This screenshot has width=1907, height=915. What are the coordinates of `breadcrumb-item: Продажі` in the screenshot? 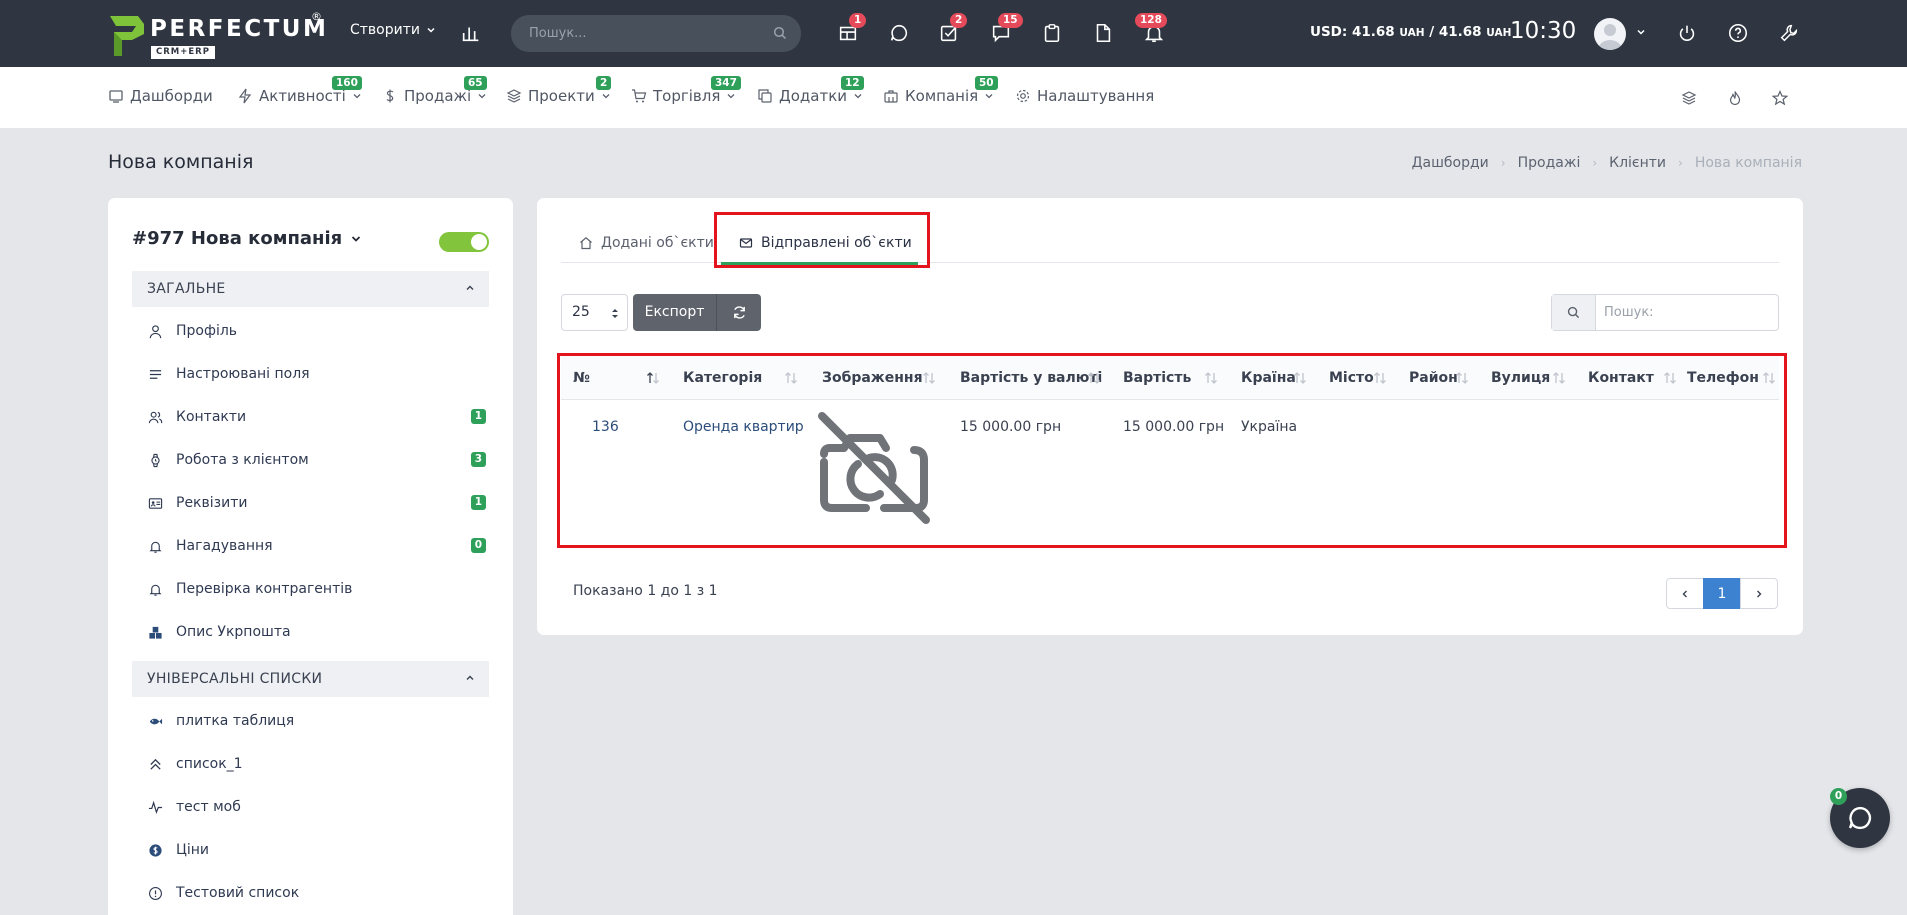 It's located at (1549, 163).